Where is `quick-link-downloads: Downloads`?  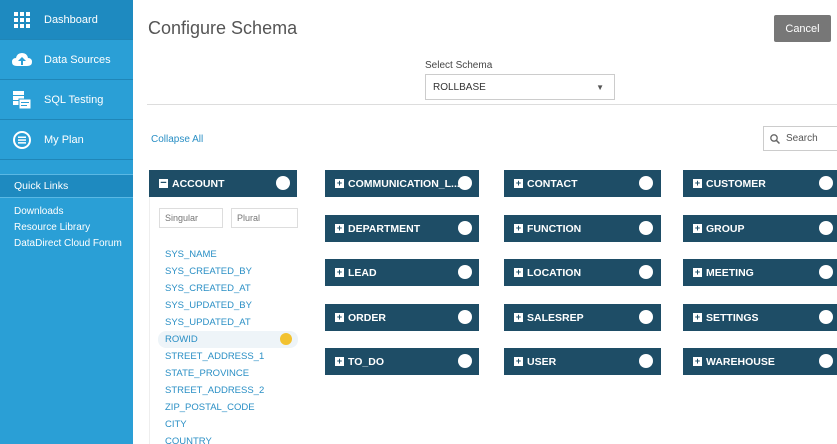 quick-link-downloads: Downloads is located at coordinates (73, 212).